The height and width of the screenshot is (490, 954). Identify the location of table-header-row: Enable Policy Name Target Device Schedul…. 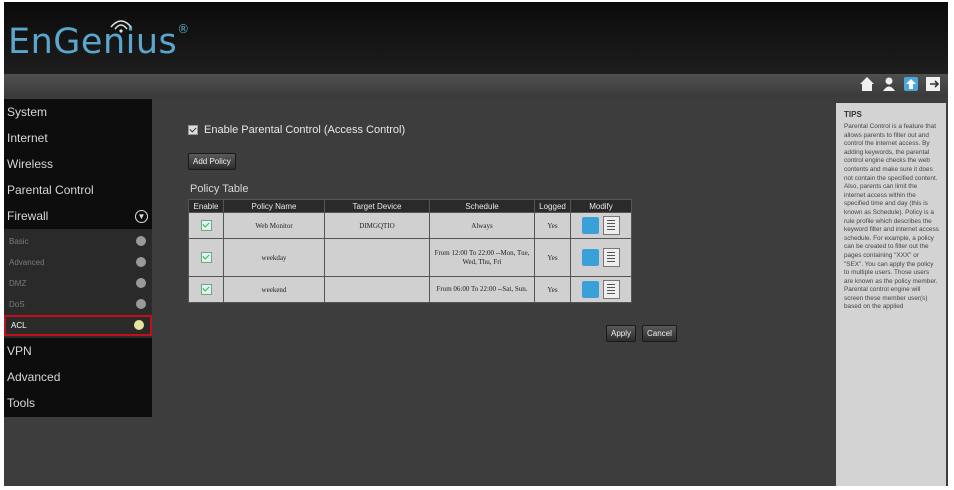
(410, 206).